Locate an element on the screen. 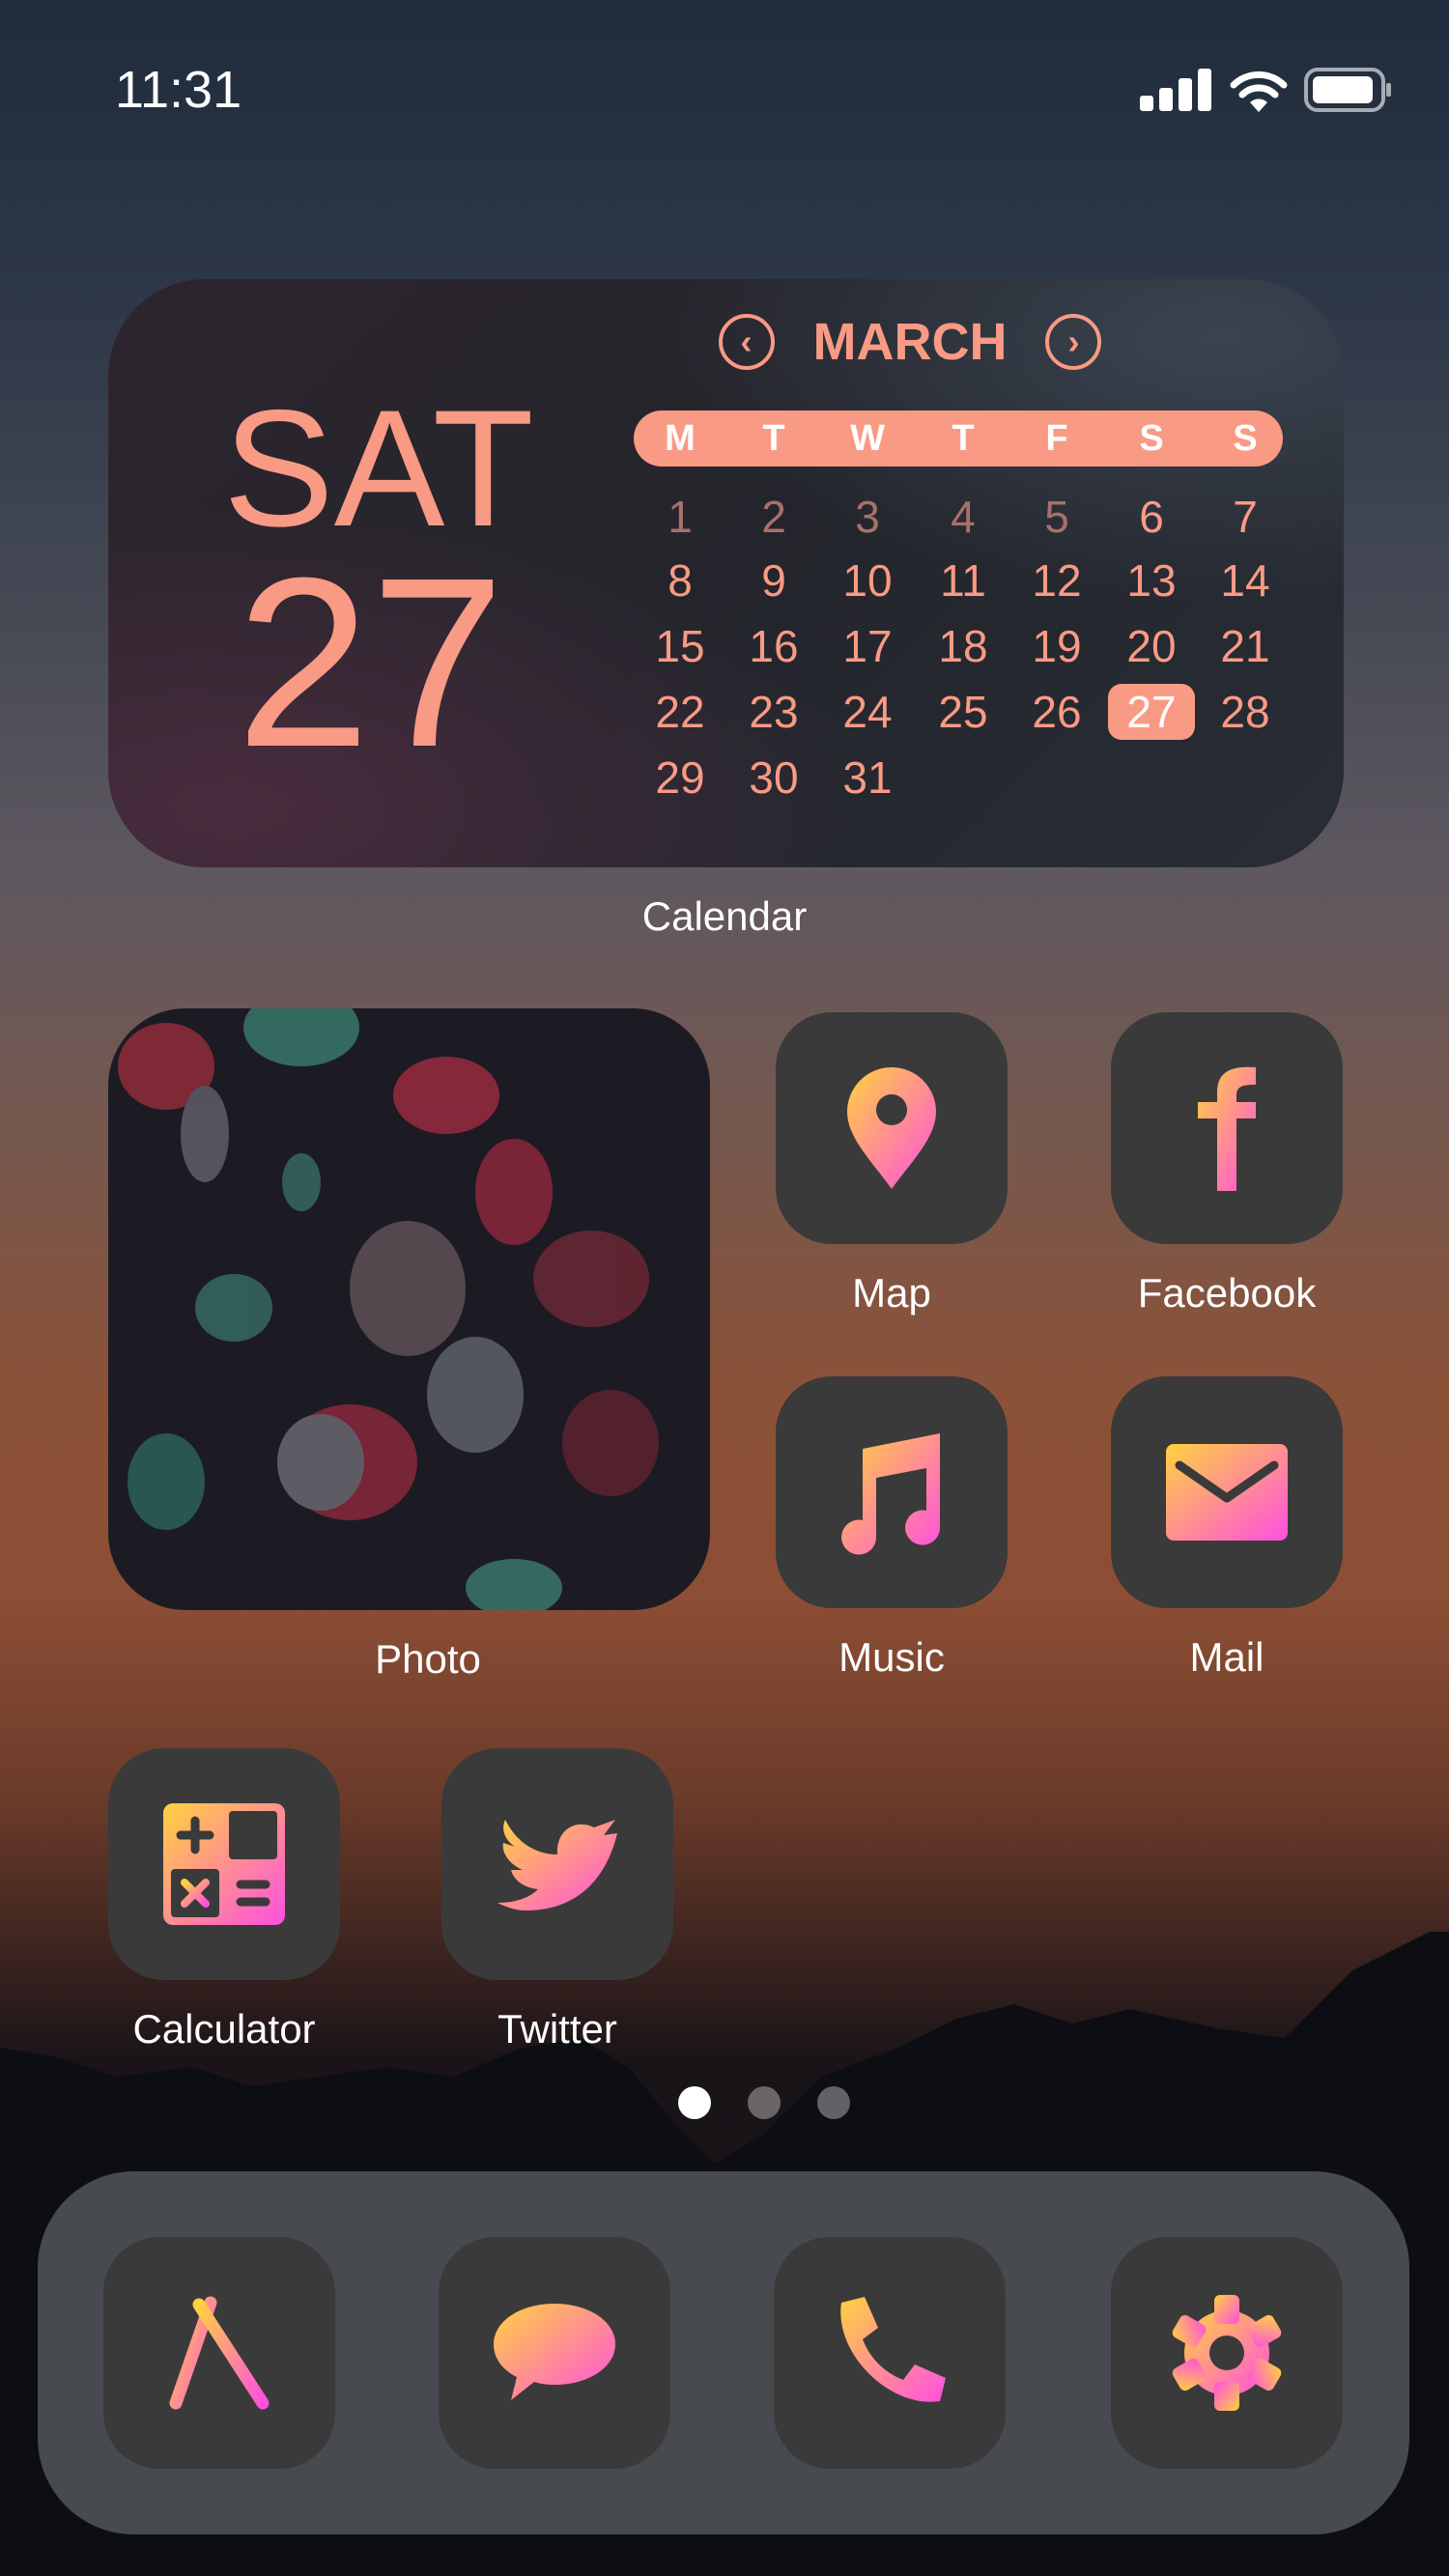 The width and height of the screenshot is (1449, 2576). app-label: Mail is located at coordinates (1226, 1657).